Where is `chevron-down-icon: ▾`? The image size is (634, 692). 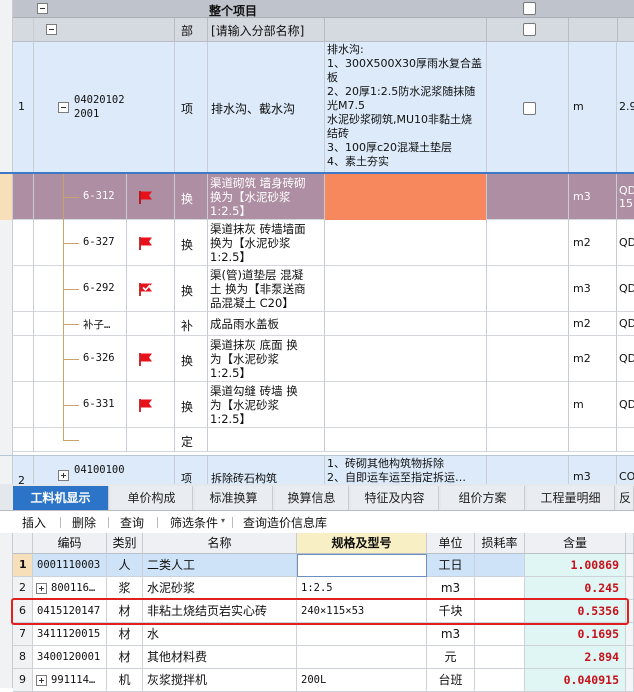 chevron-down-icon: ▾ is located at coordinates (223, 520).